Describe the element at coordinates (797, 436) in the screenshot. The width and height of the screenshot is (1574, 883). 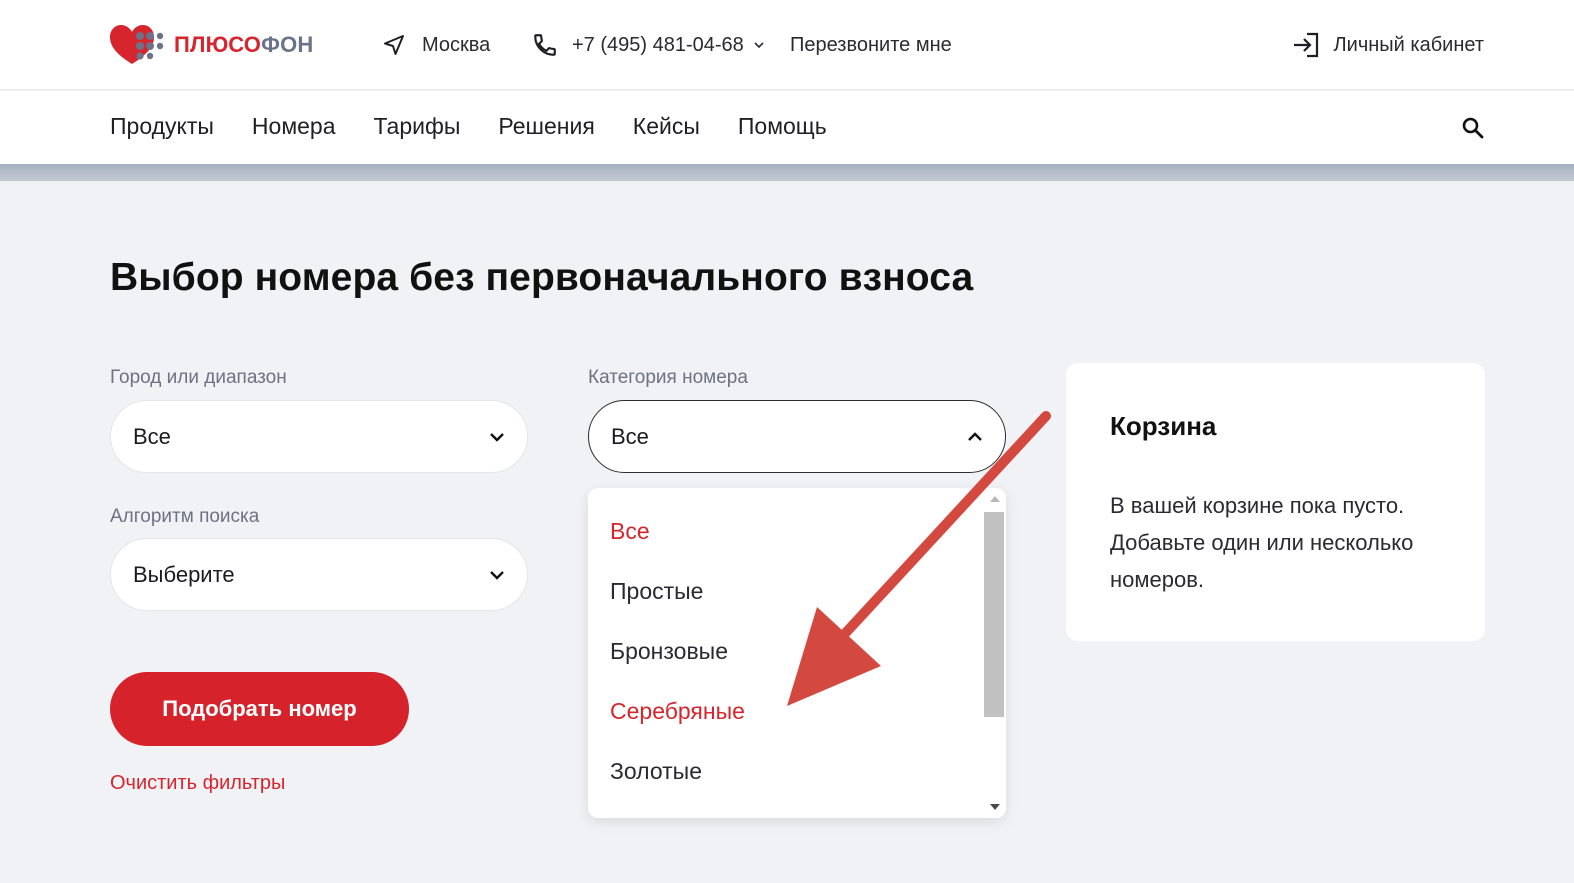
I see `category-filter-select: Все` at that location.